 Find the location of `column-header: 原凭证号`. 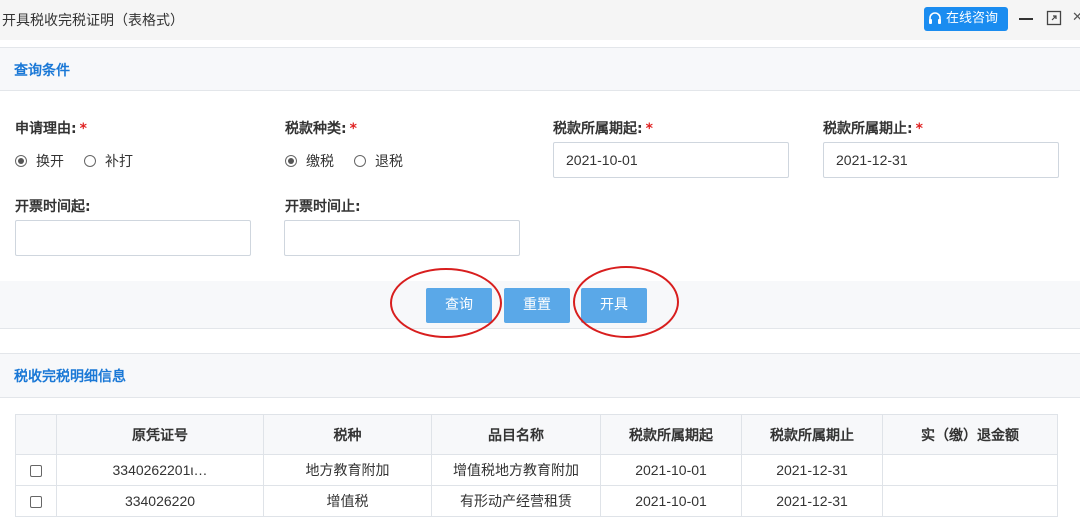

column-header: 原凭证号 is located at coordinates (160, 434).